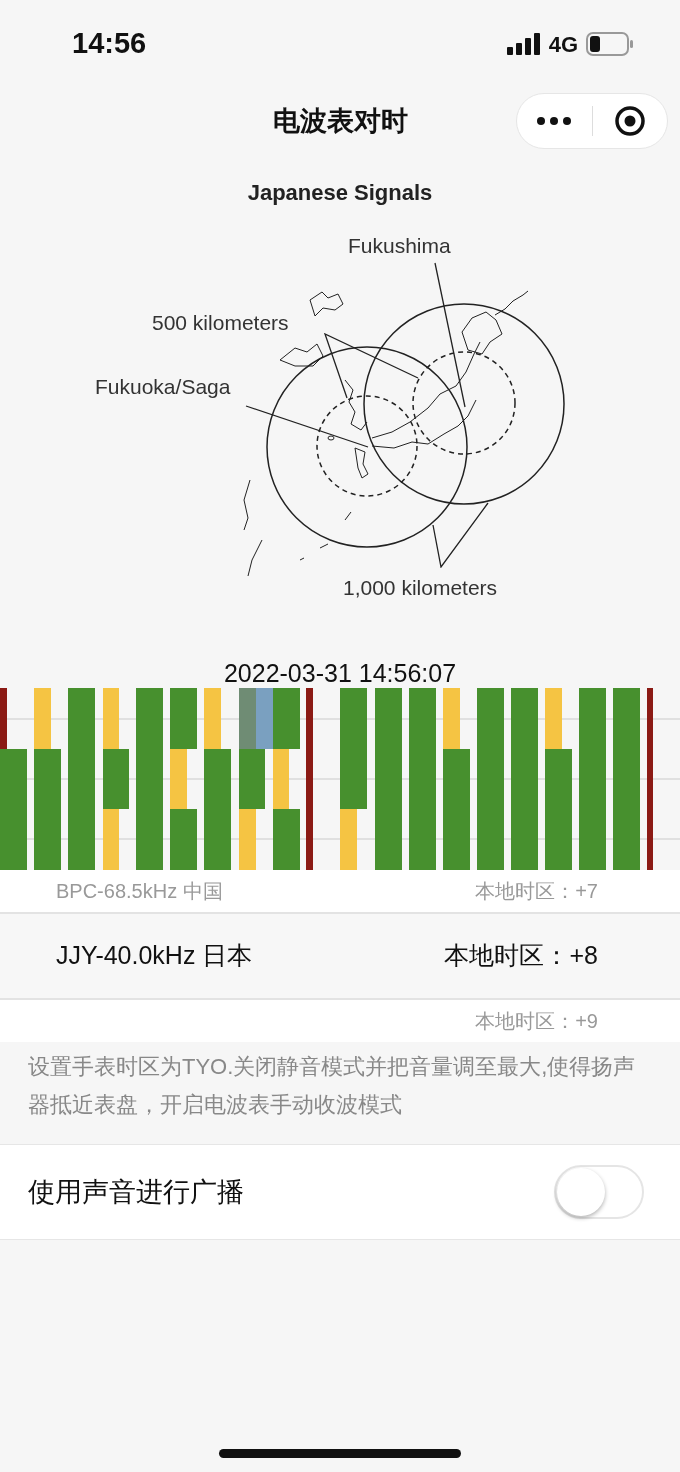 This screenshot has width=680, height=1472. What do you see at coordinates (629, 121) in the screenshot?
I see `target-icon` at bounding box center [629, 121].